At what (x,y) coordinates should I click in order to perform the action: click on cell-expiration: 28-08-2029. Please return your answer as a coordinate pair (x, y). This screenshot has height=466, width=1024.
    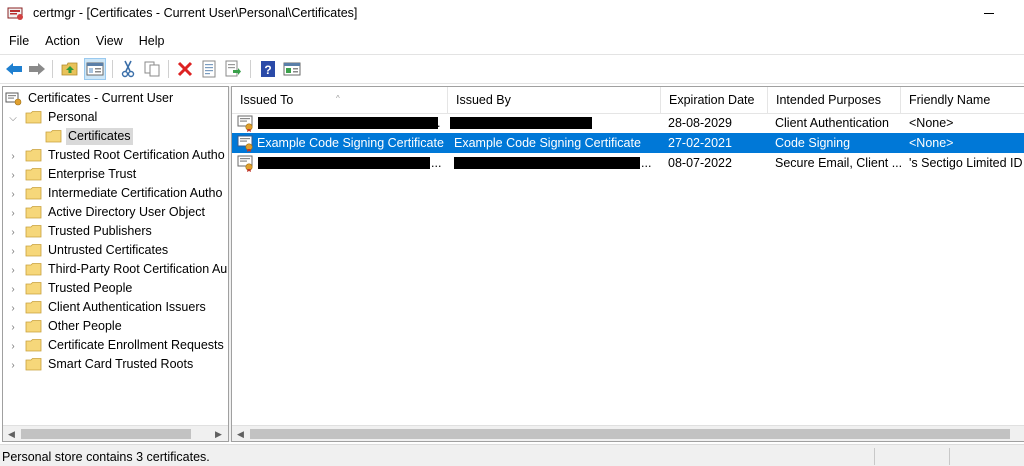
    Looking at the image, I should click on (700, 123).